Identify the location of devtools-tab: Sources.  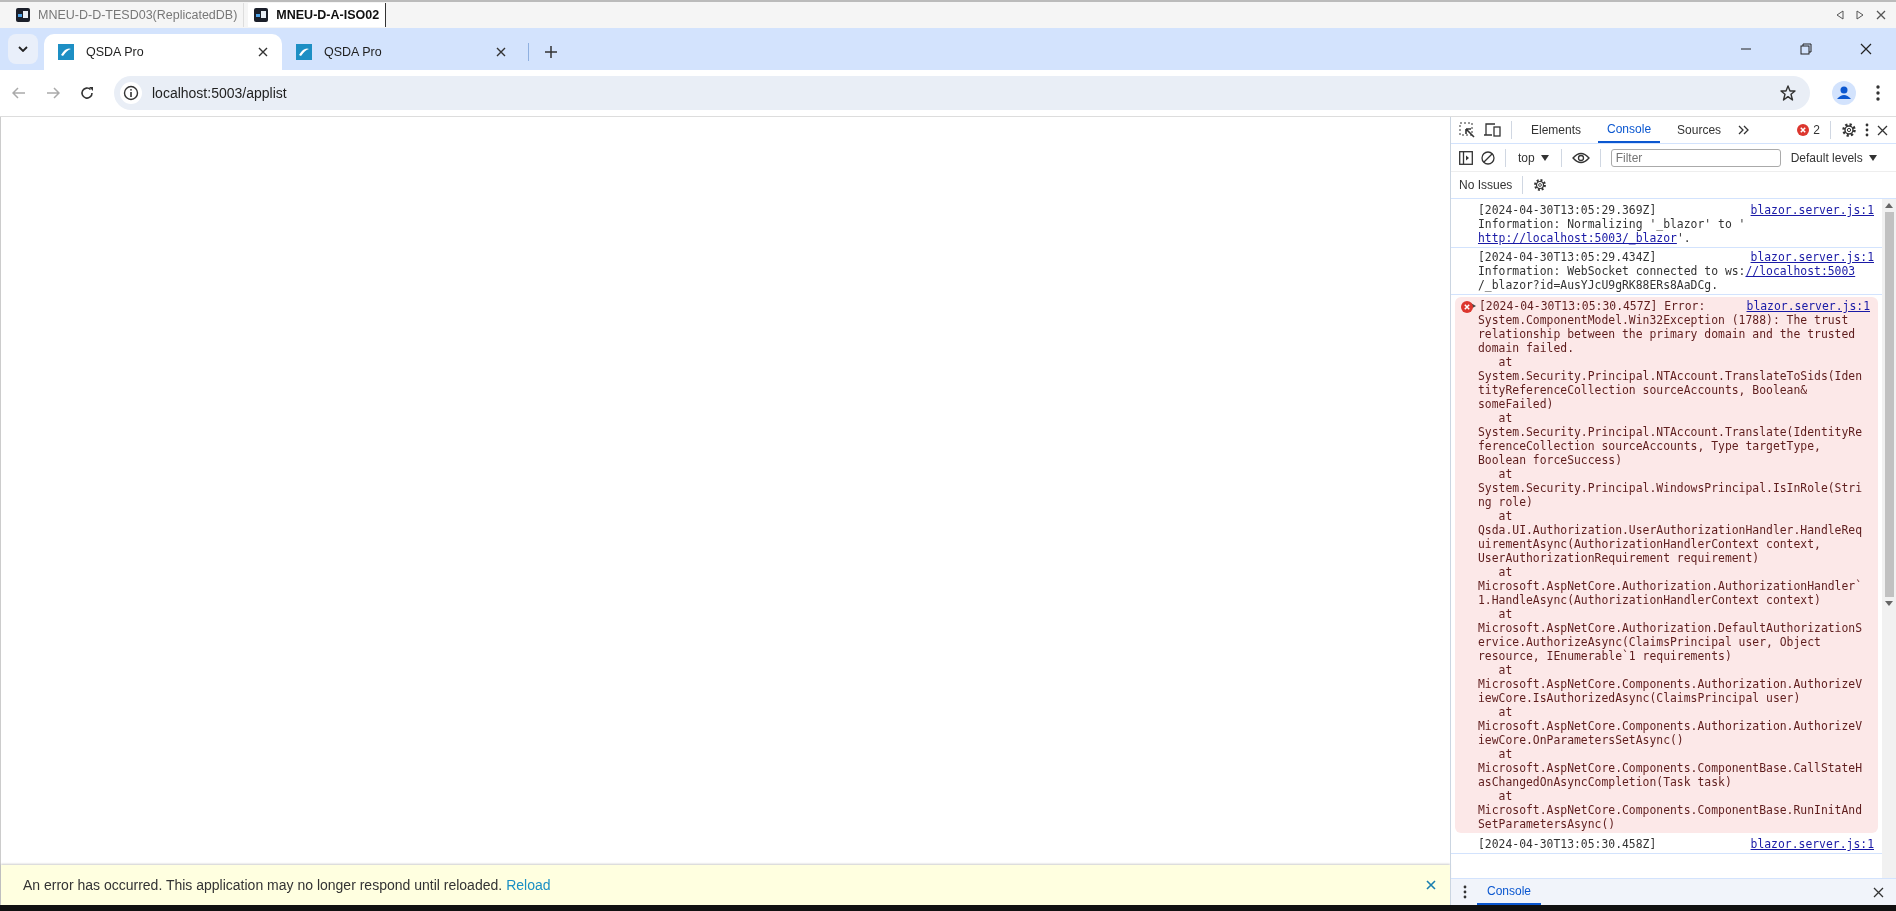
(1699, 130).